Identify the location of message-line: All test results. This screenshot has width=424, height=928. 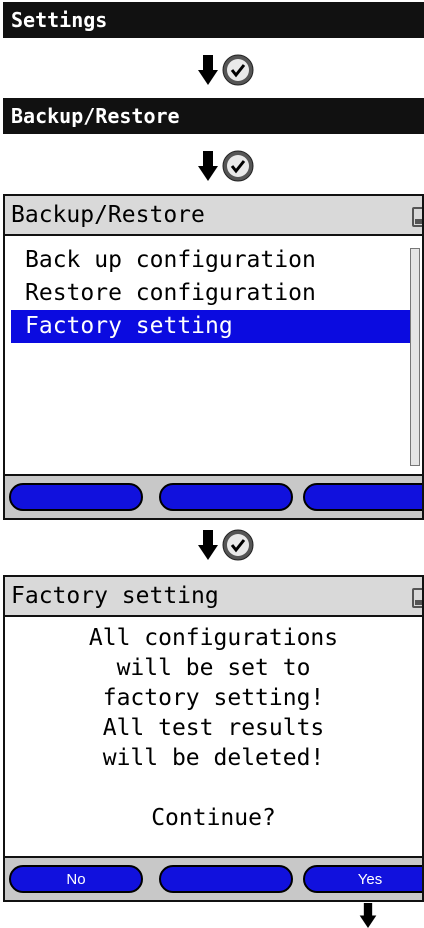
(213, 728).